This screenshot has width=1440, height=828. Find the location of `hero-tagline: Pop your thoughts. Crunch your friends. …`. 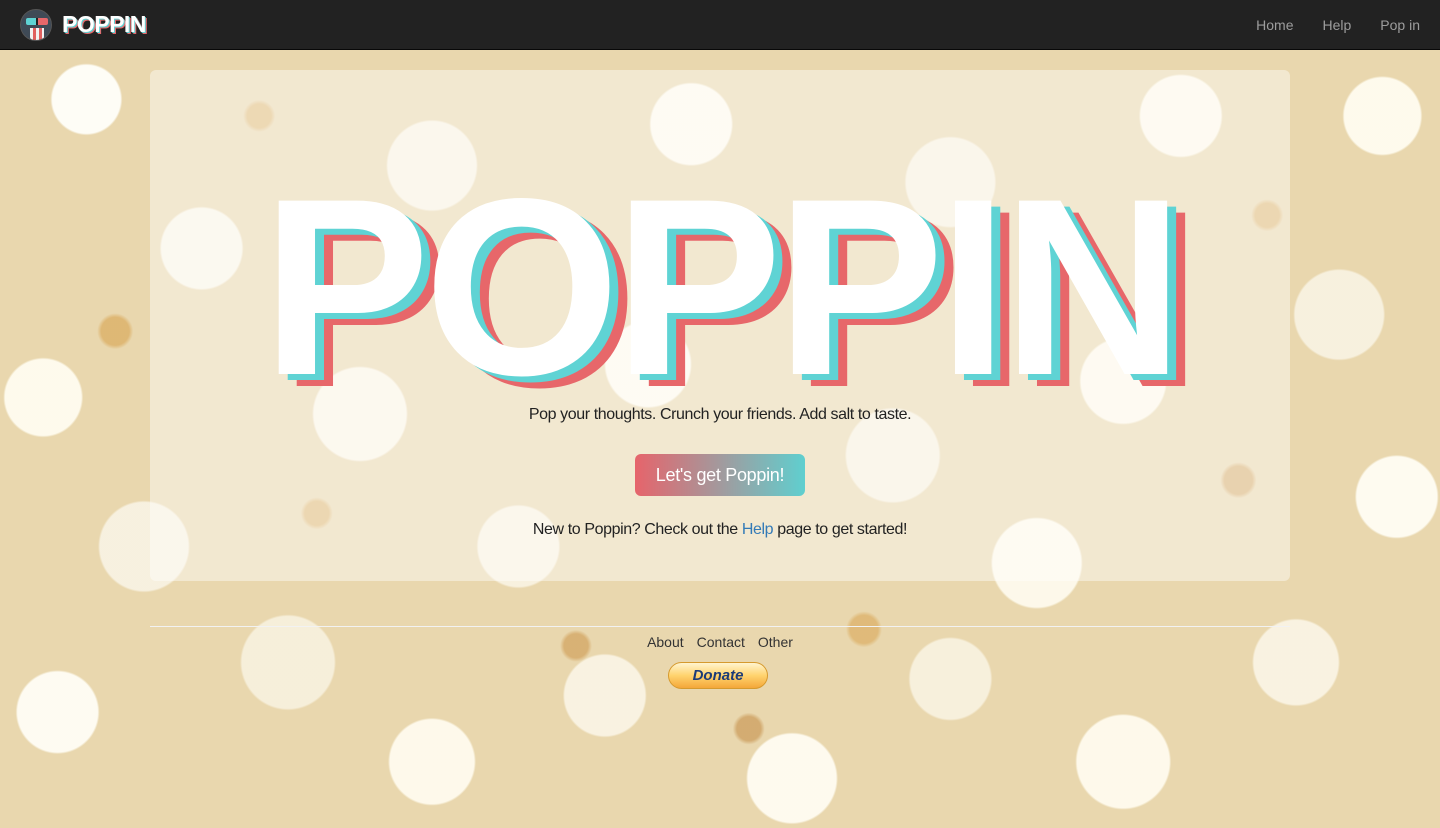

hero-tagline: Pop your thoughts. Crunch your friends. … is located at coordinates (720, 414).